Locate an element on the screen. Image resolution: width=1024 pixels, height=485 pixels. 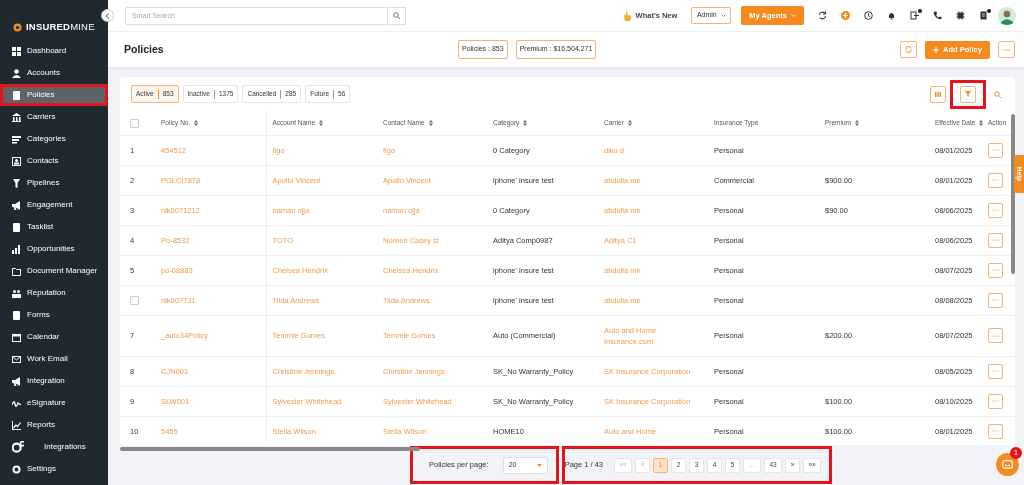
sidebar-item: Dashboard is located at coordinates (54, 51).